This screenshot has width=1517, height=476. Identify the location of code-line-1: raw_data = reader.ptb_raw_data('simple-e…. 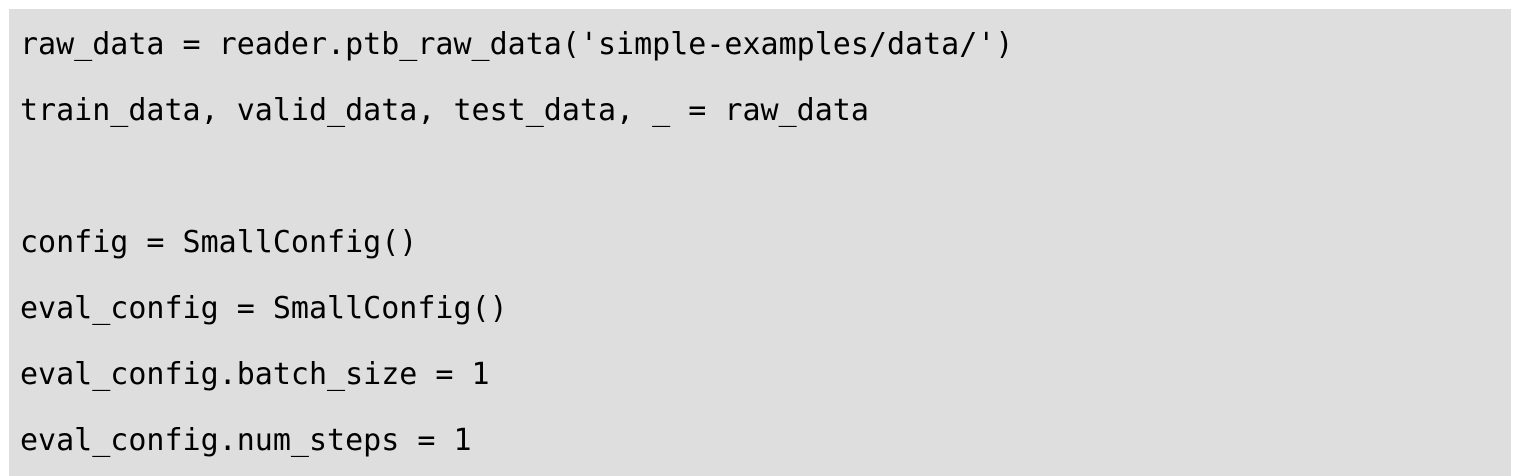
(517, 44).